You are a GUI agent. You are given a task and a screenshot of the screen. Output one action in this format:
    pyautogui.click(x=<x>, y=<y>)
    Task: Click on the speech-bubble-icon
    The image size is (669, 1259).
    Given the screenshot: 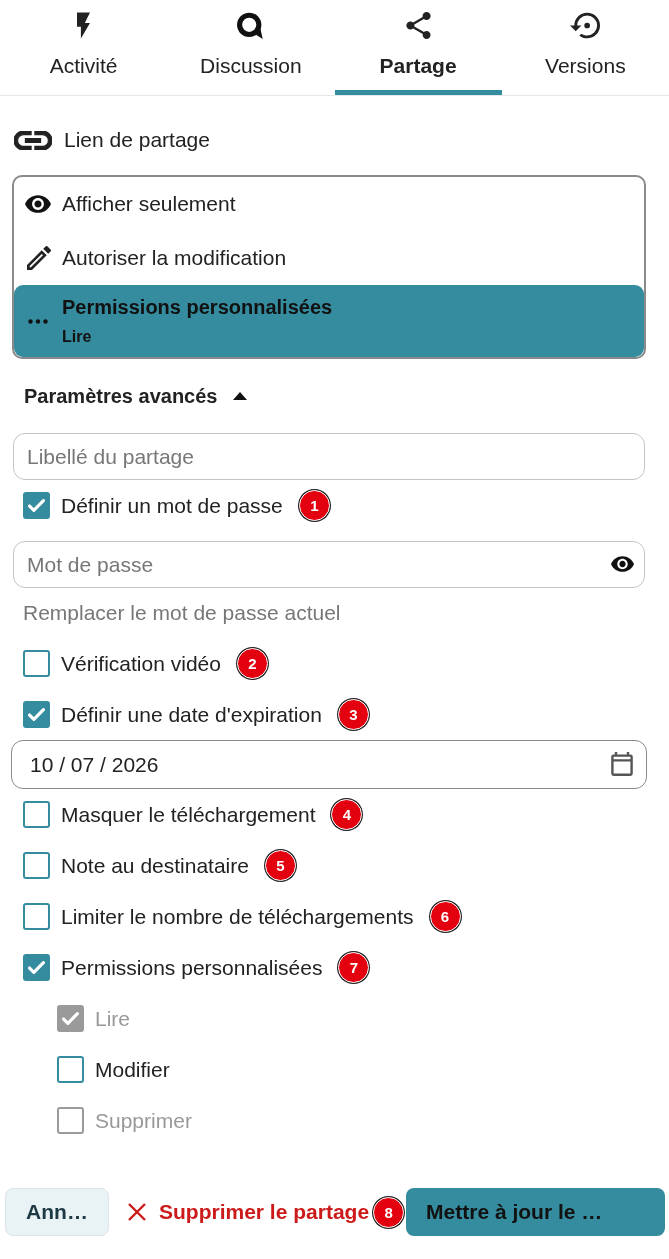 What is the action you would take?
    pyautogui.click(x=251, y=25)
    